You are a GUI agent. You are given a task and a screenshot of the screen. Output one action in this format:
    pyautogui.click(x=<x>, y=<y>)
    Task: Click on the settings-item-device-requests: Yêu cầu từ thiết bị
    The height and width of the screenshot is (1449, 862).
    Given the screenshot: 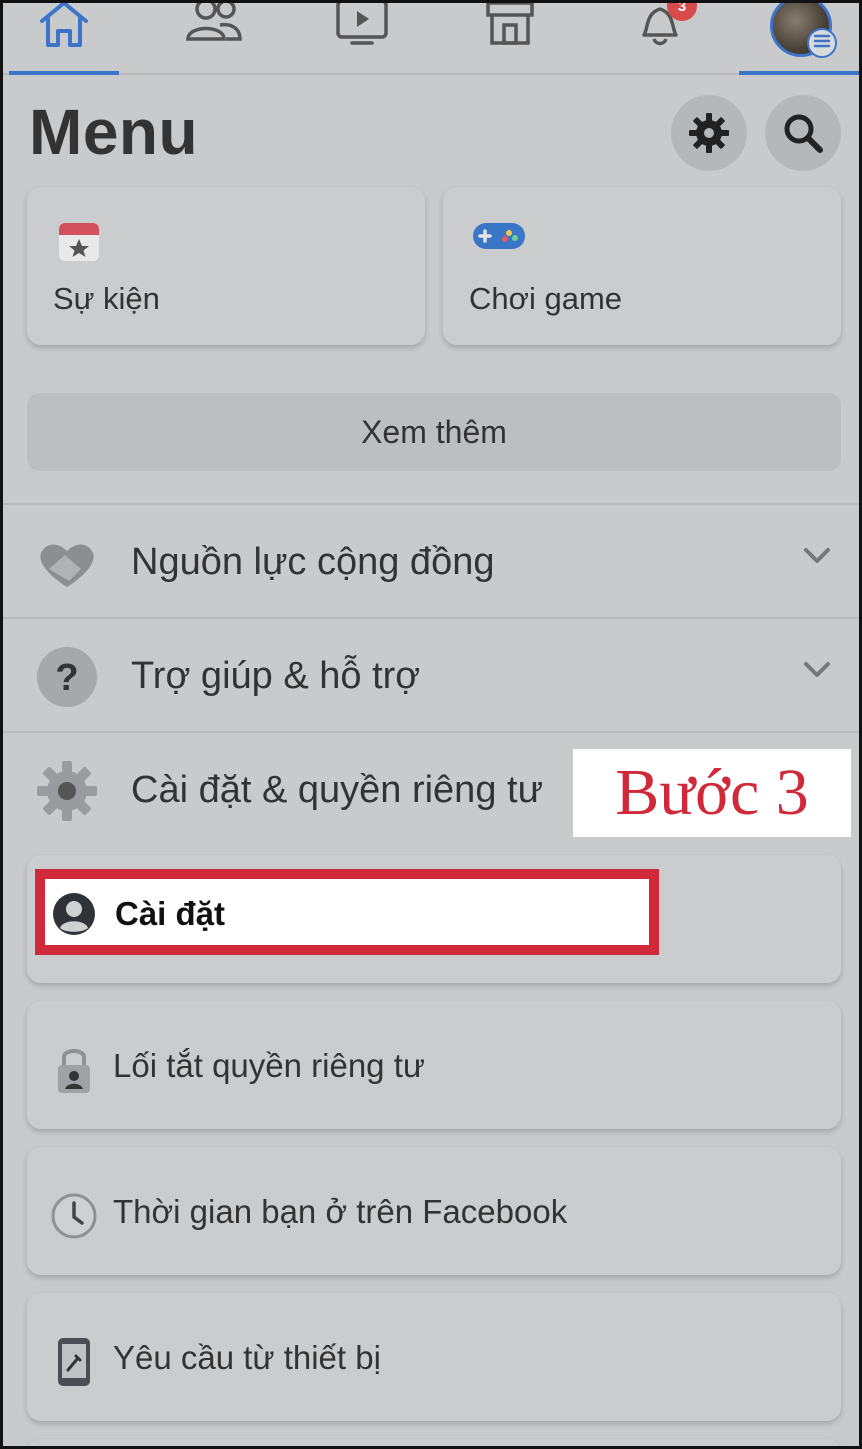 What is the action you would take?
    pyautogui.click(x=434, y=1357)
    